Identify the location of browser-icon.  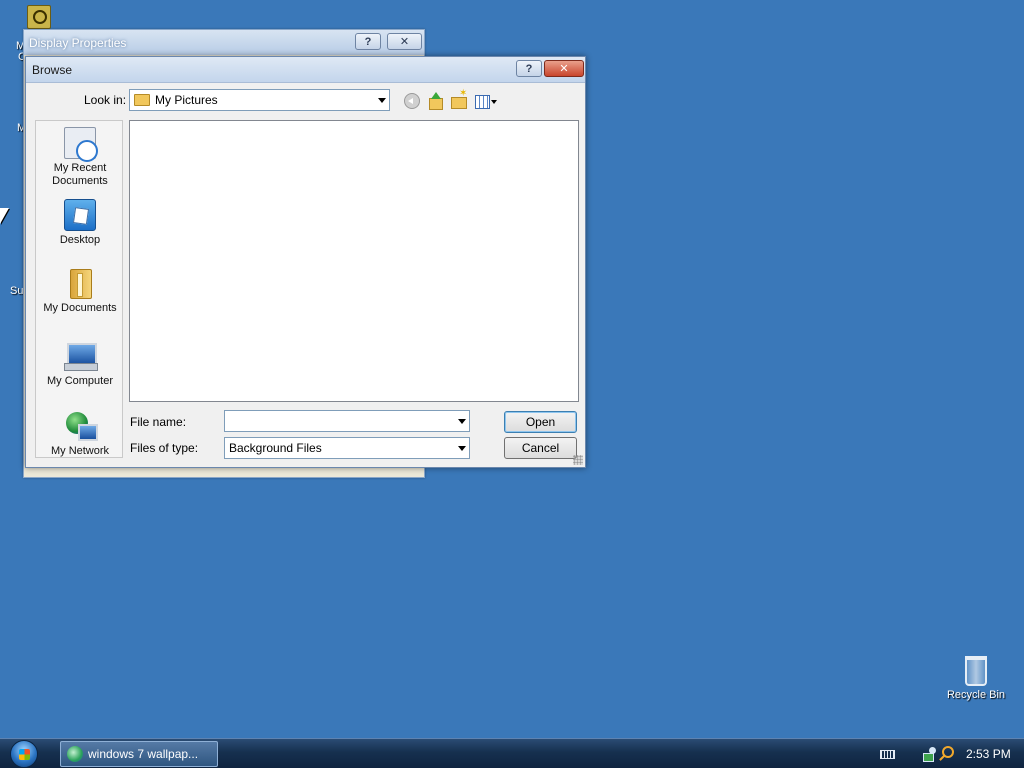
(75, 754).